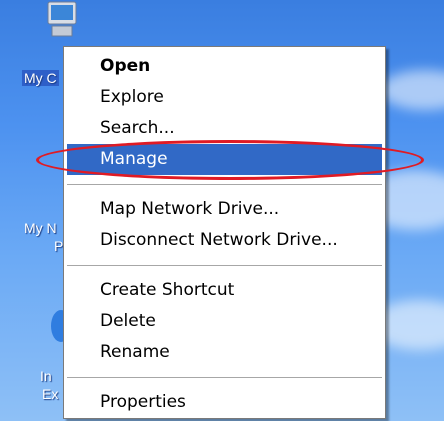 This screenshot has width=444, height=421. Describe the element at coordinates (224, 402) in the screenshot. I see `menu-item-properties: Properties` at that location.